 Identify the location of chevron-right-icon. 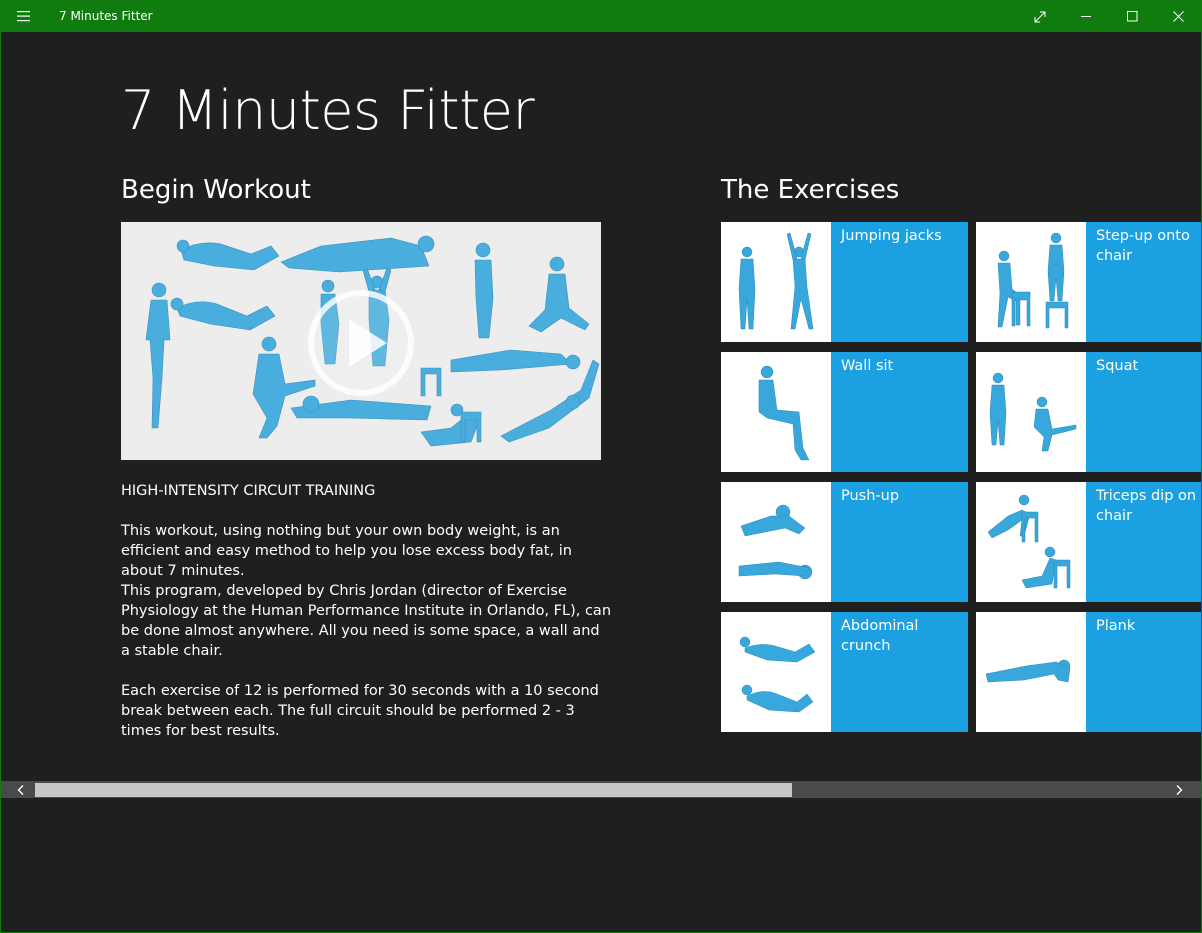
(1179, 789).